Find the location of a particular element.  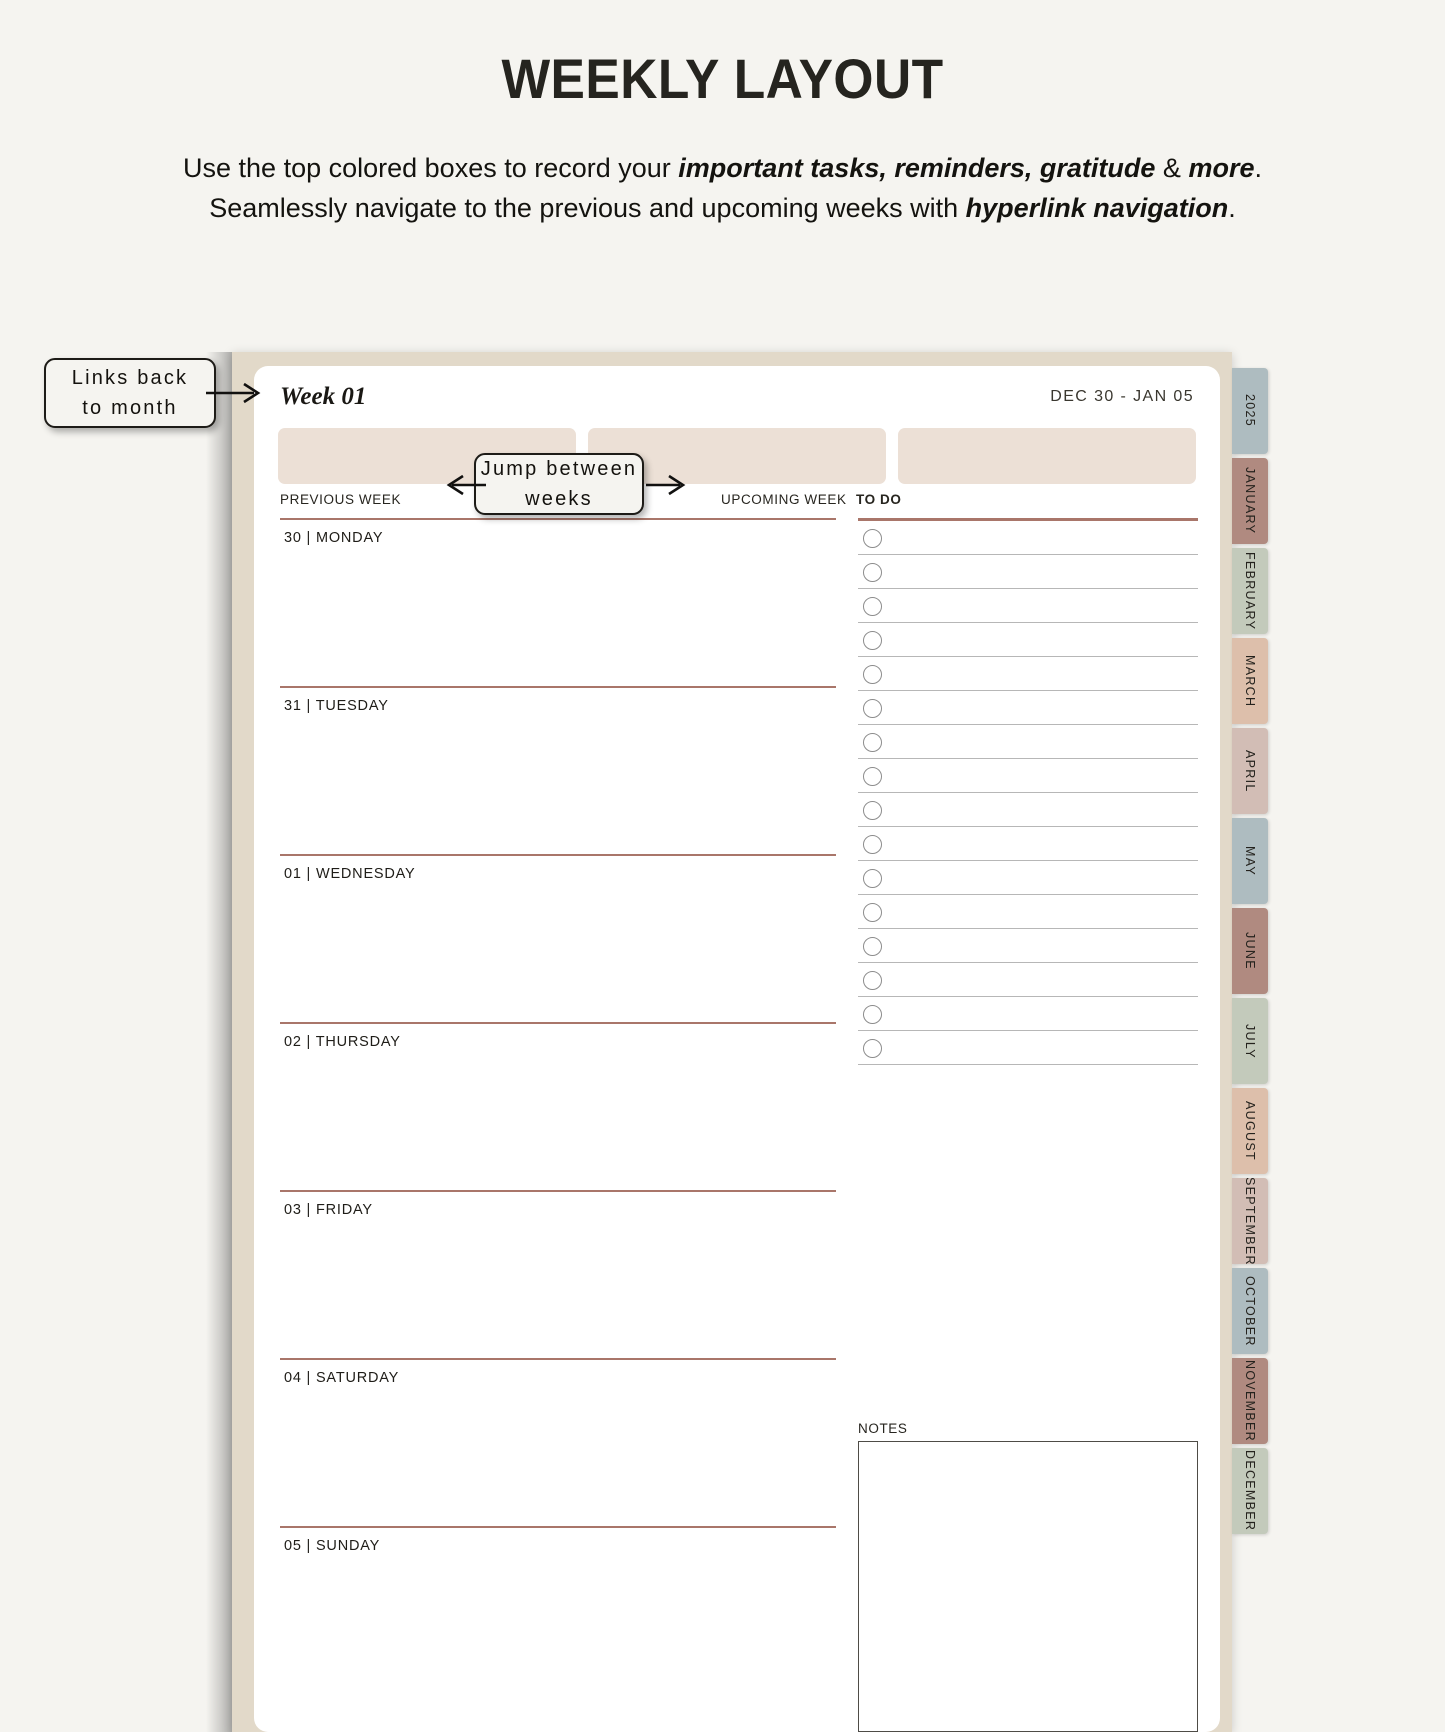

arrow-previous-week-icon is located at coordinates (466, 485).